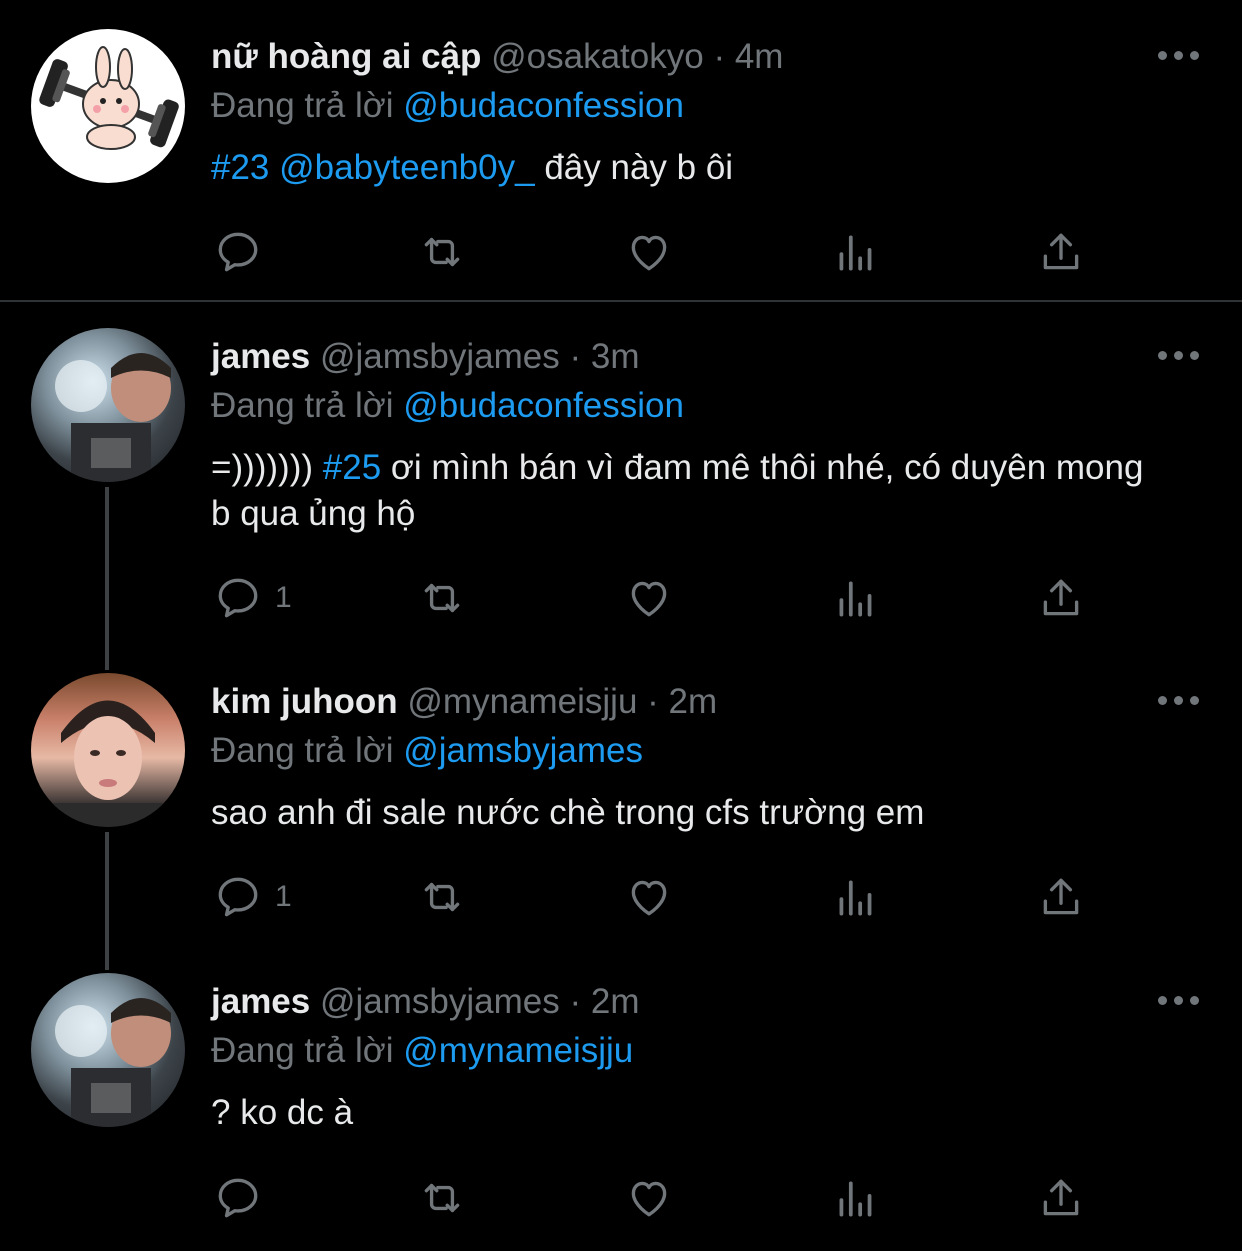 Image resolution: width=1242 pixels, height=1251 pixels. I want to click on tweet-text-part: ? ko dc à, so click(282, 1112).